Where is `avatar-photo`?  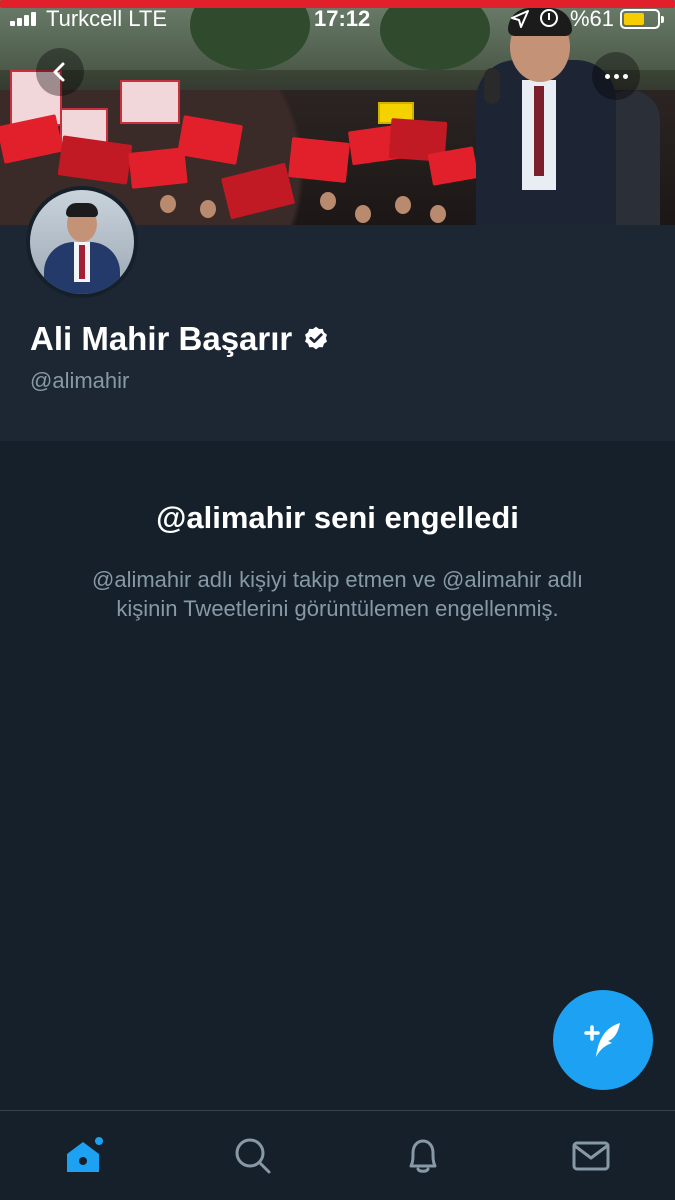
avatar-photo is located at coordinates (82, 242).